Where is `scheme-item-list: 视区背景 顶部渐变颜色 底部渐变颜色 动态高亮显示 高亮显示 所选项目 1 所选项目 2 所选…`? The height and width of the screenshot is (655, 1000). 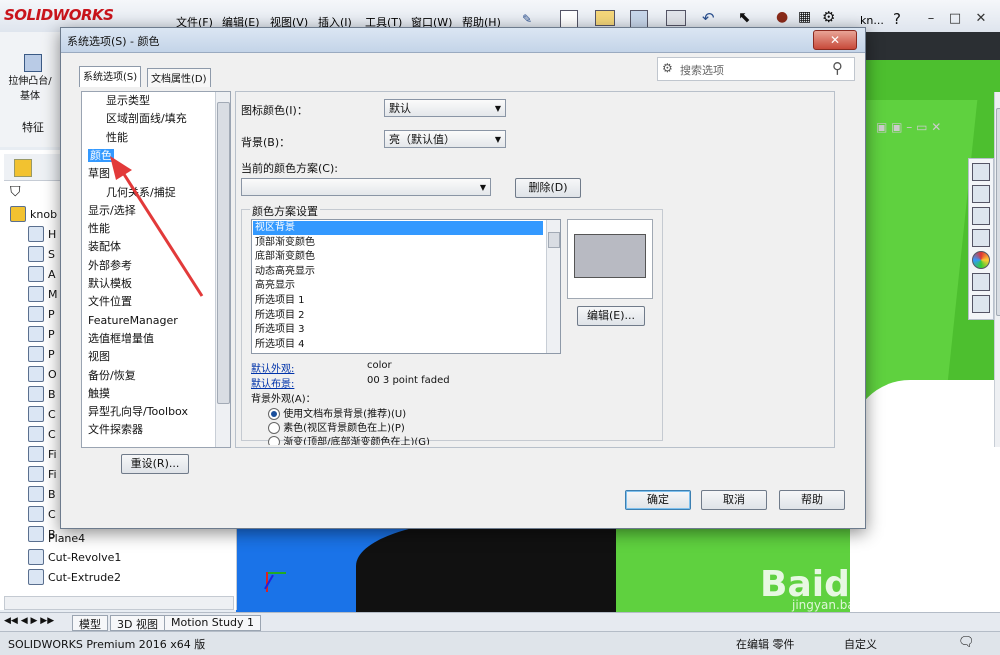 scheme-item-list: 视区背景 顶部渐变颜色 底部渐变颜色 动态高亮显示 高亮显示 所选项目 1 所选项目 2 所选… is located at coordinates (406, 286).